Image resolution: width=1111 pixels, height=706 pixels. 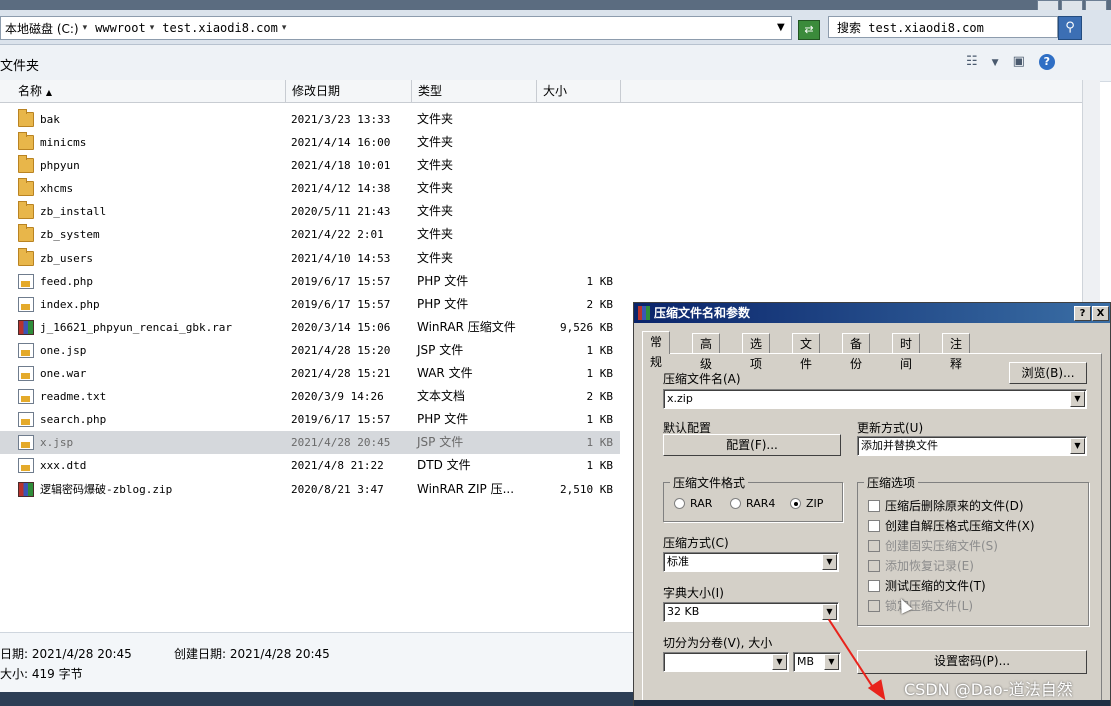 I want to click on dictionary-value: 32 KB, so click(x=683, y=611).